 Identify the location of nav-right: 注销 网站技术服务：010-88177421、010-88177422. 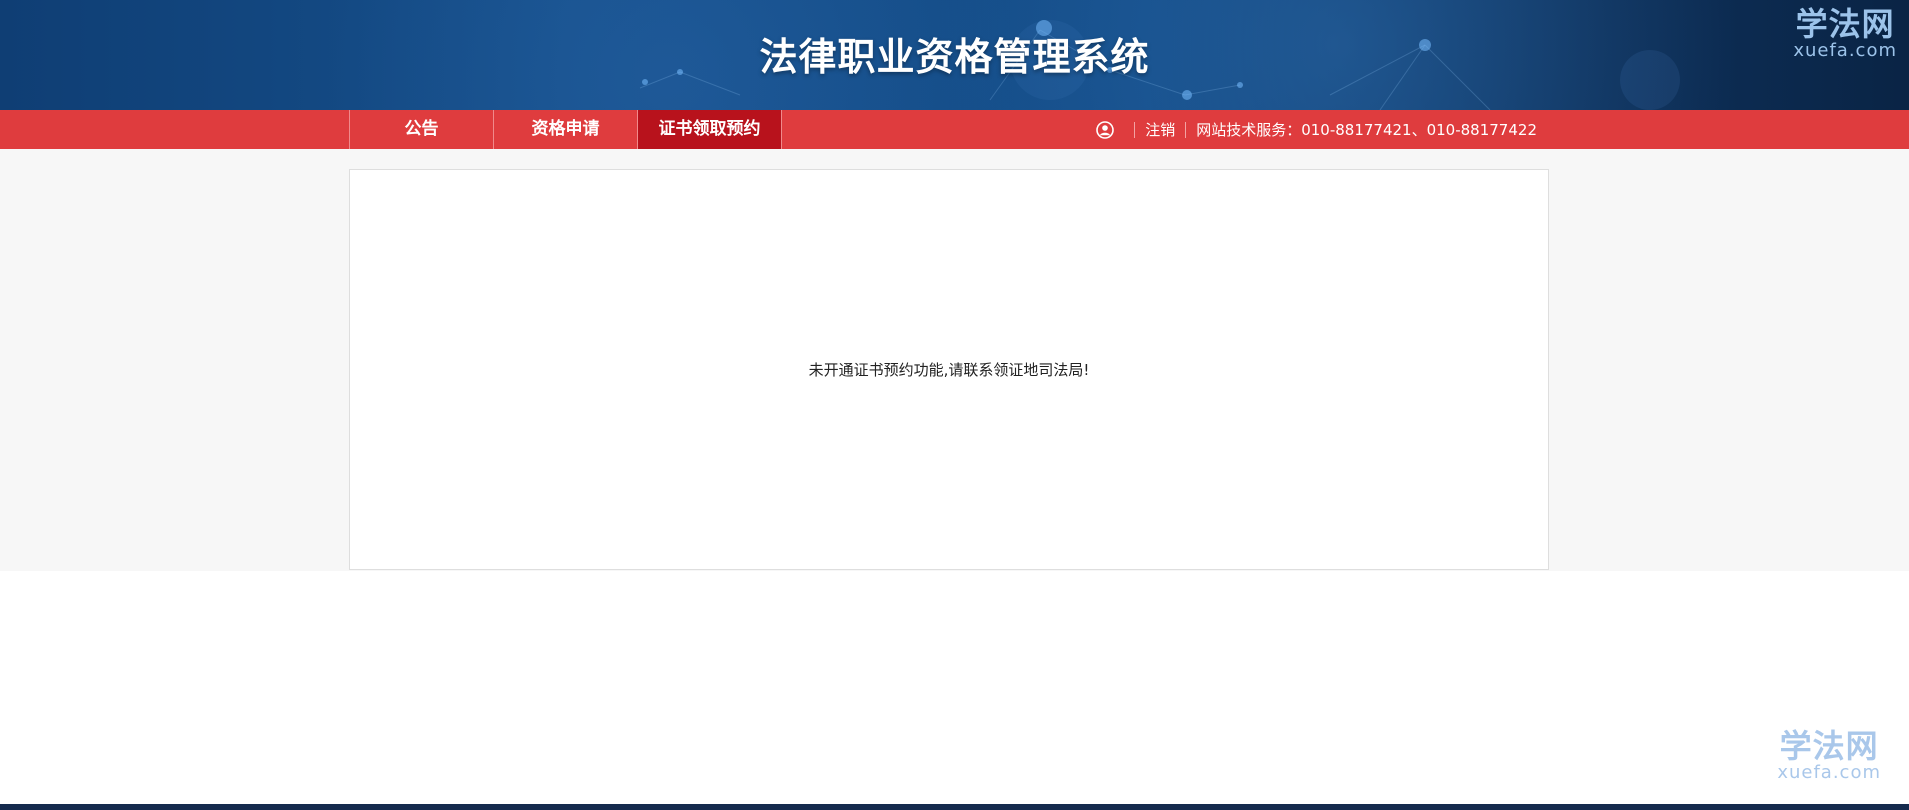
(1316, 129).